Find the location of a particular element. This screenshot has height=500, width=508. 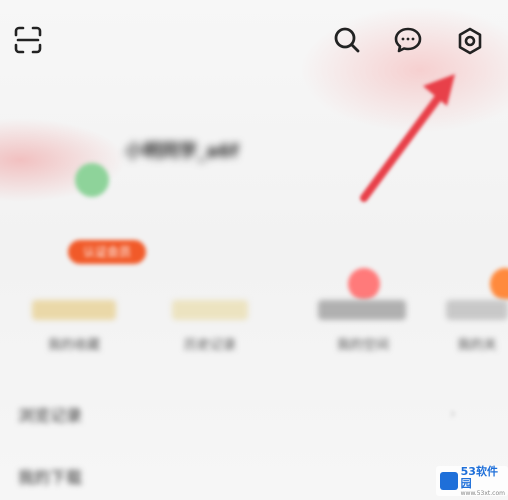

chevron-right-icon: › is located at coordinates (453, 414).